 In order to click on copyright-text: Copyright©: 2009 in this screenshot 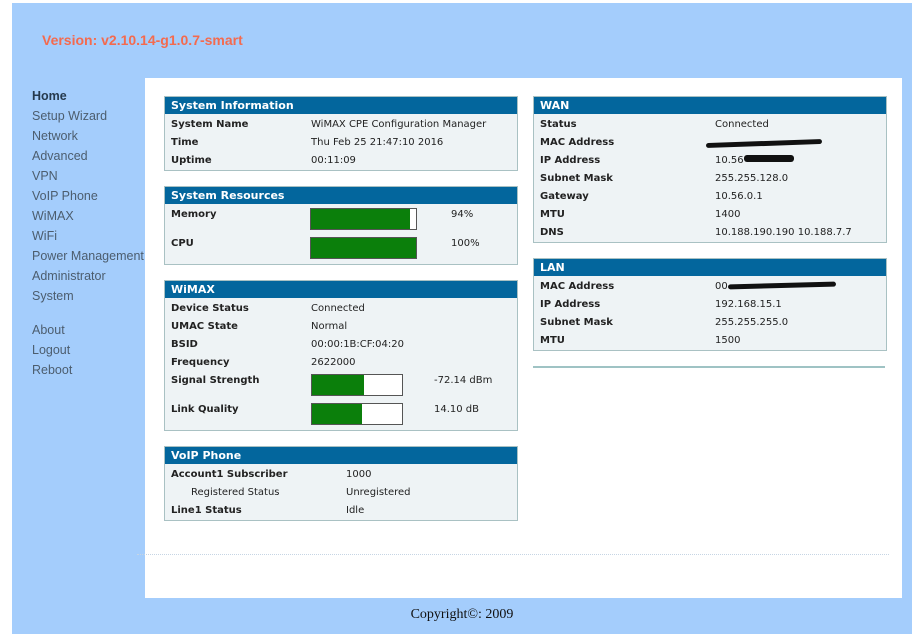, I will do `click(462, 614)`.